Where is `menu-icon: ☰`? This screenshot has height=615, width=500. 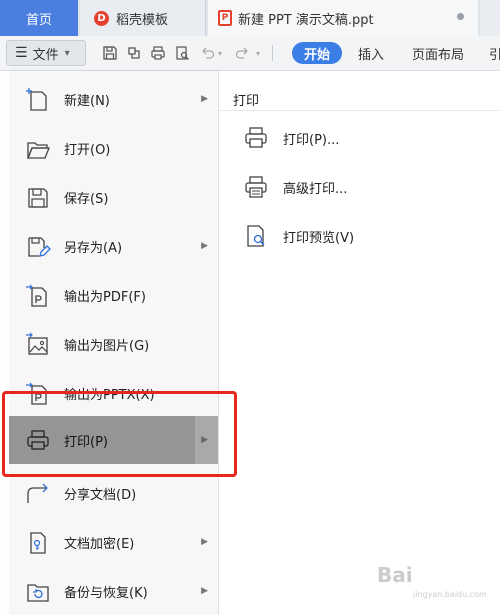
menu-icon: ☰ is located at coordinates (21, 53).